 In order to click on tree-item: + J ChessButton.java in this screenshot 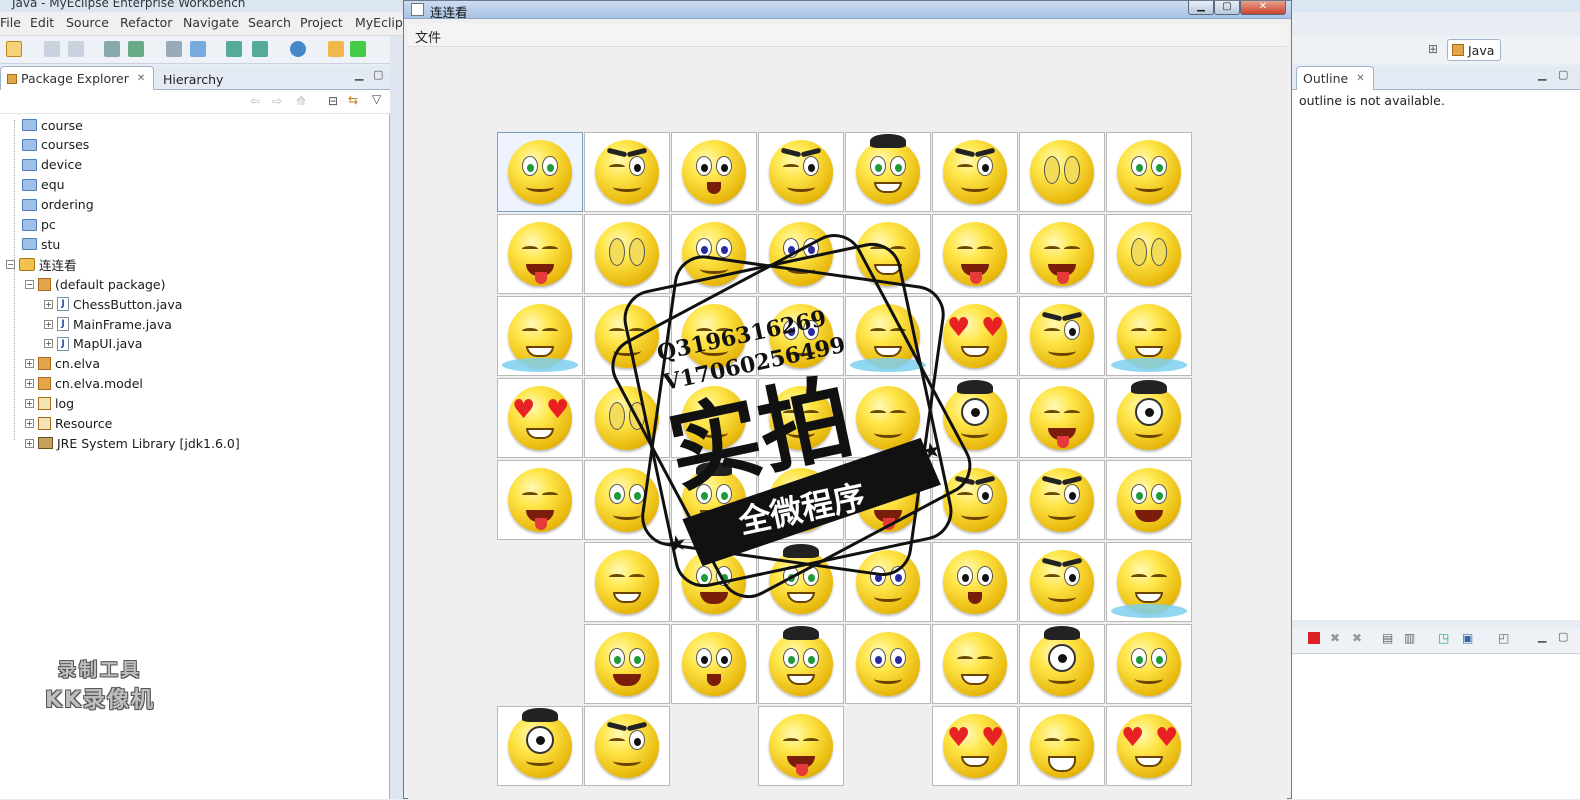, I will do `click(113, 304)`.